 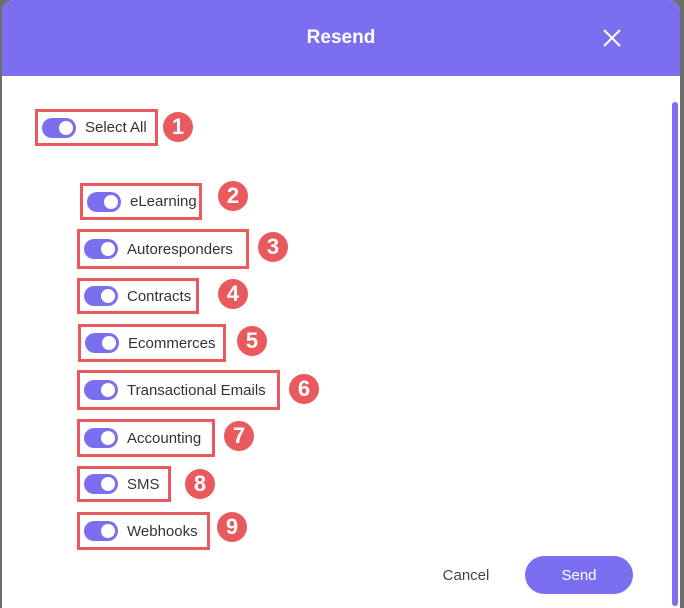 I want to click on annotation-badge: 6, so click(x=304, y=389).